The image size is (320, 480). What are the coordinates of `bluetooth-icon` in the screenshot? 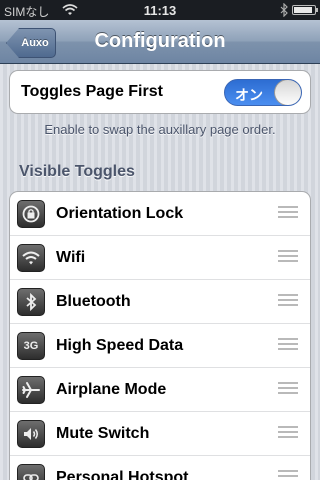 It's located at (31, 302).